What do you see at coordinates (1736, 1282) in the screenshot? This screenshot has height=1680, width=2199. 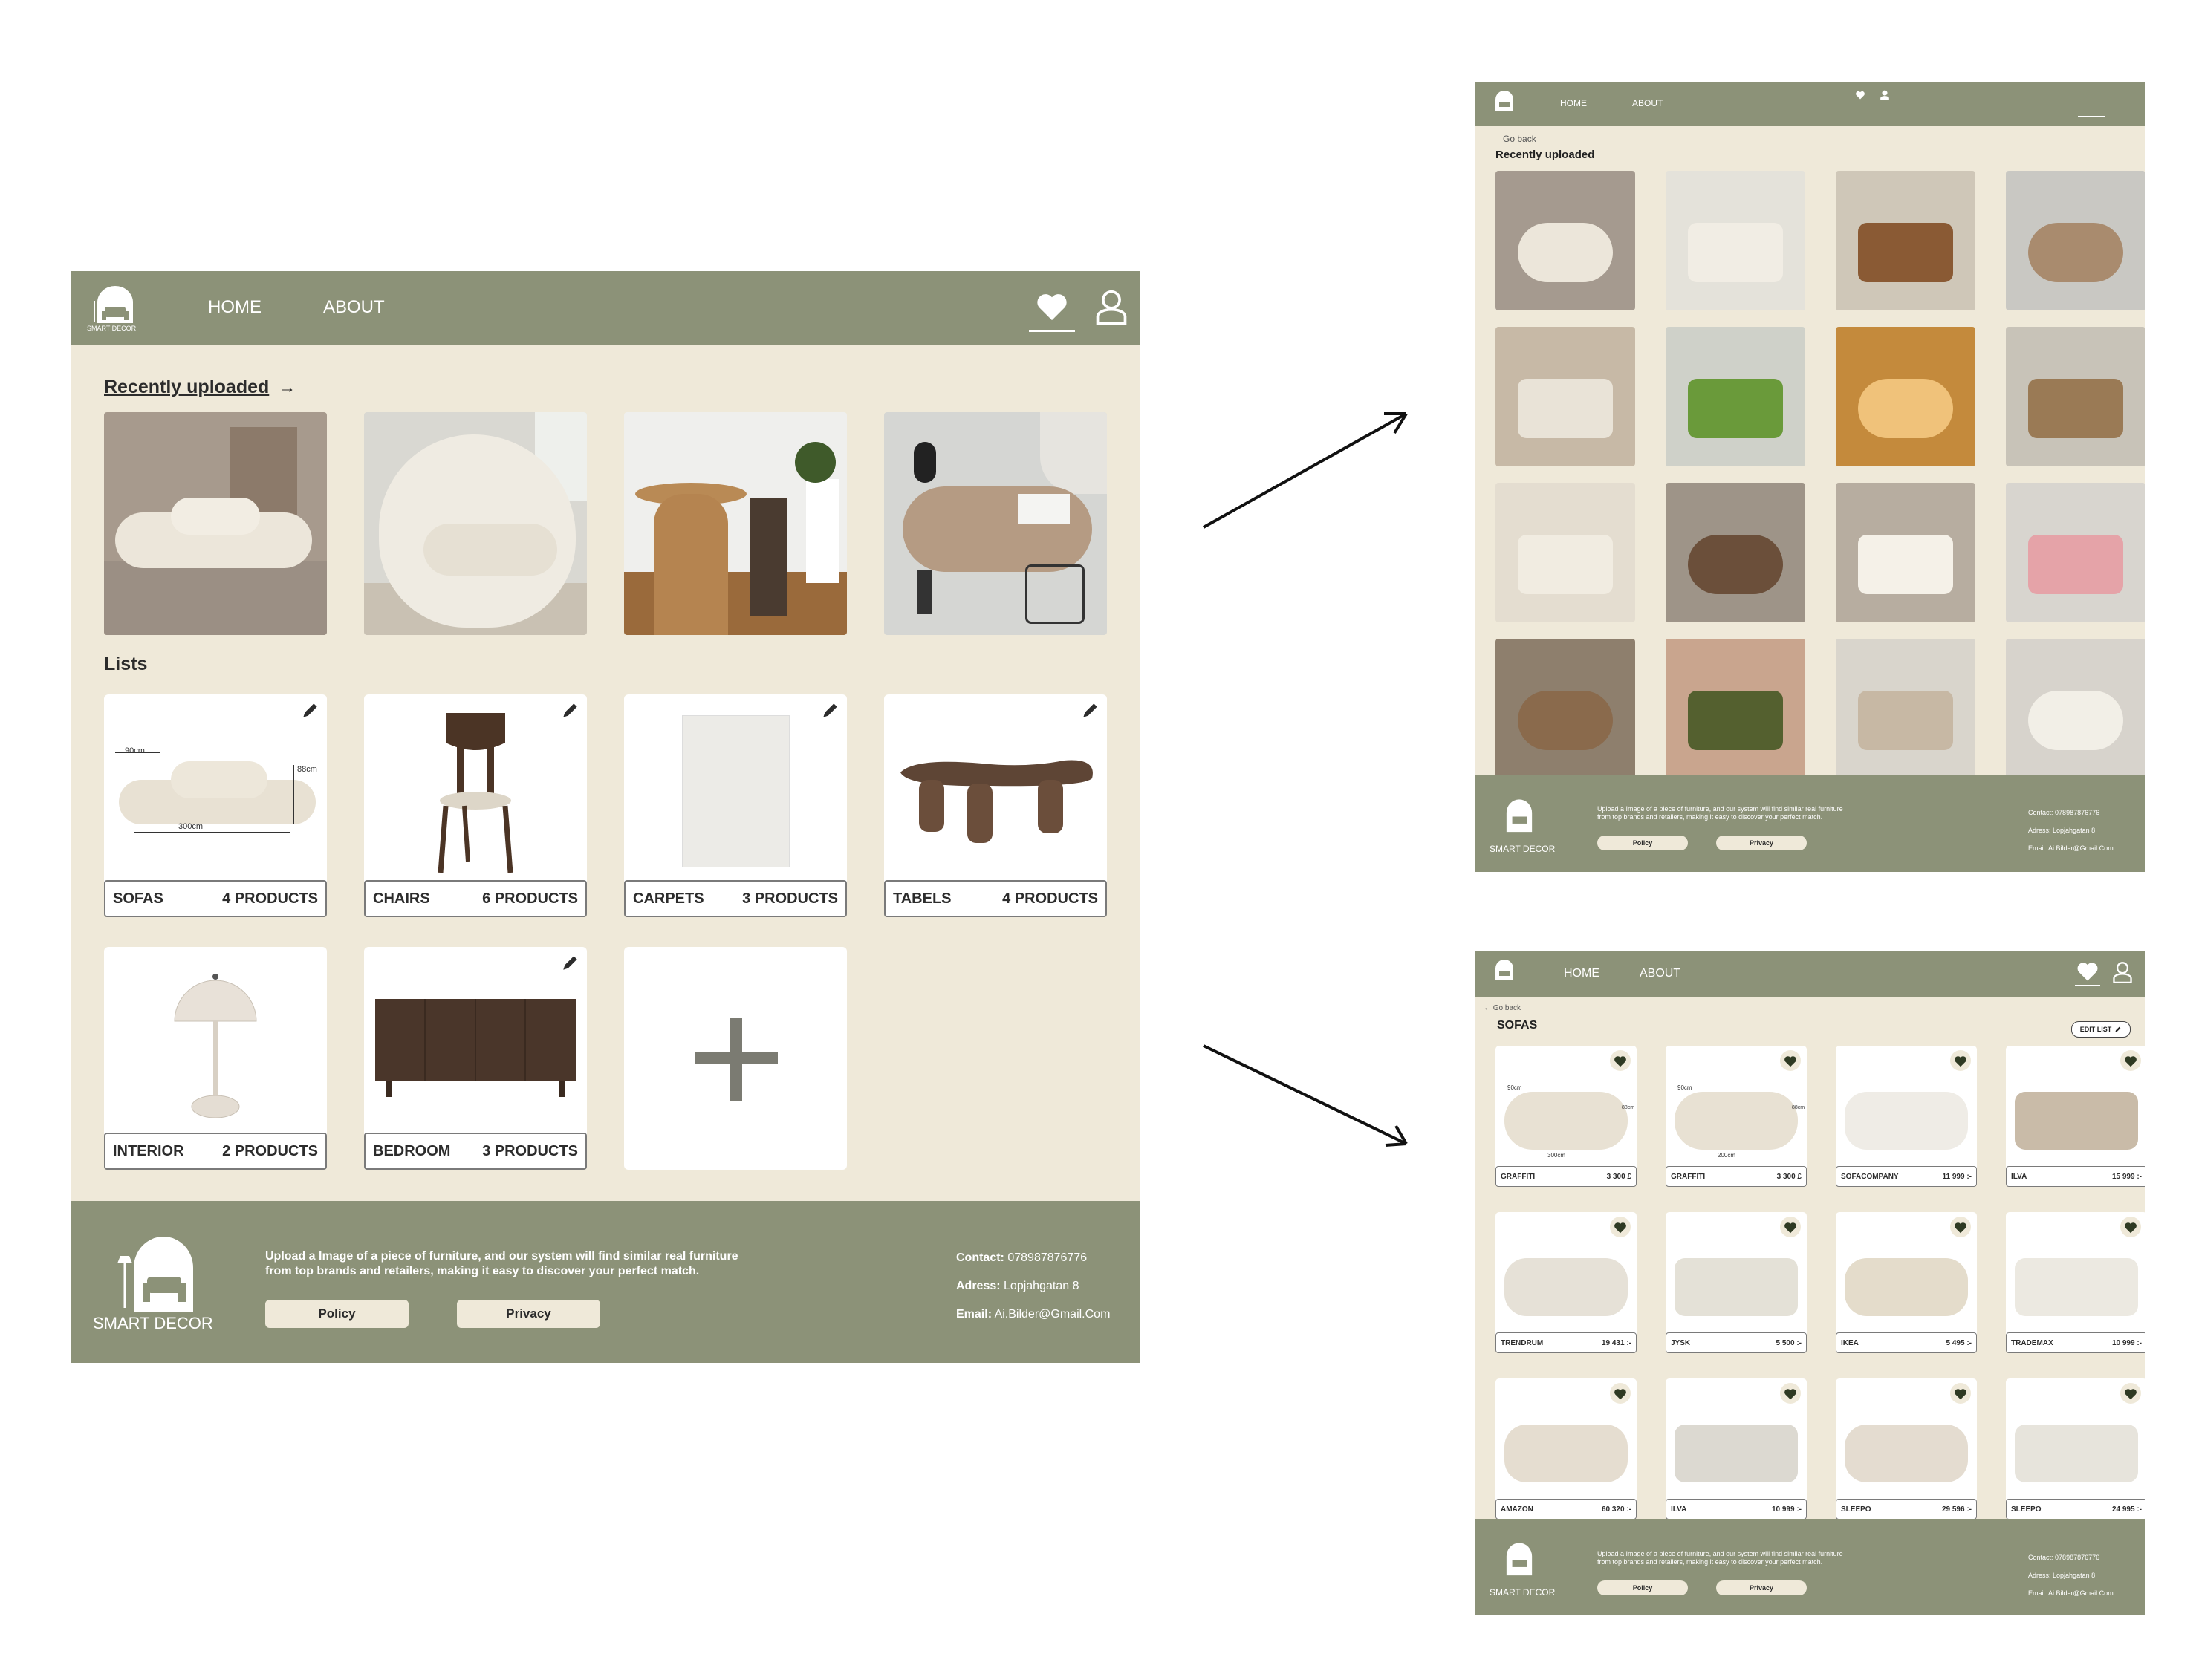 I see `product-card: JYSK 5 500 :-` at bounding box center [1736, 1282].